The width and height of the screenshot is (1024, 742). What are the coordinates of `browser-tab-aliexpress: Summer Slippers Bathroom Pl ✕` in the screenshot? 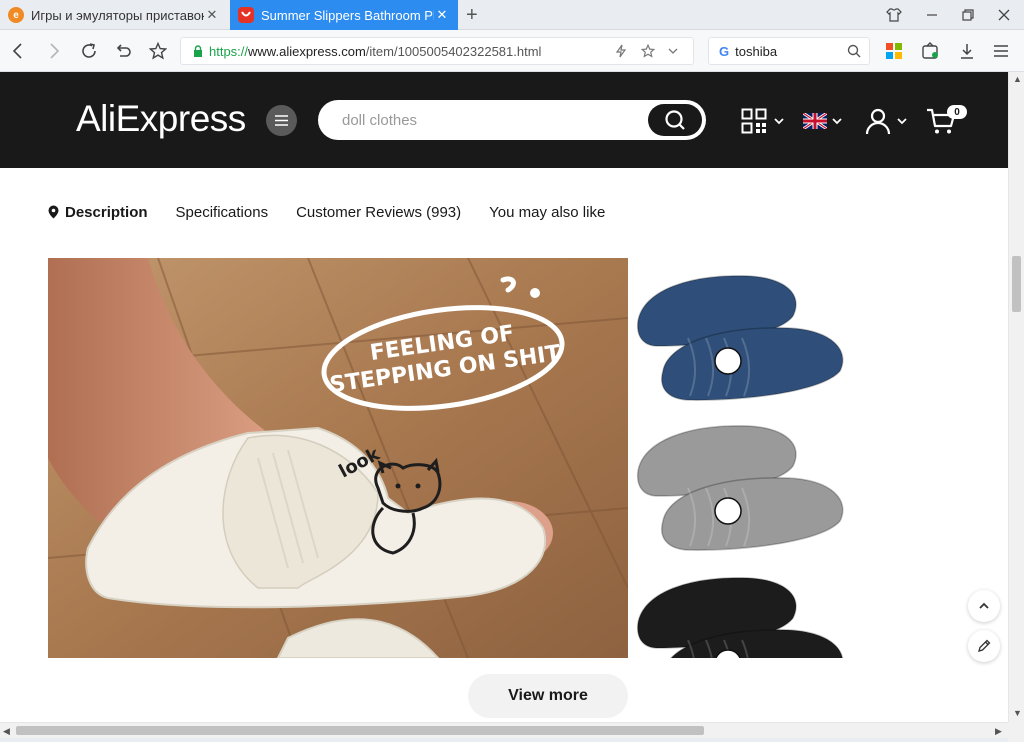 It's located at (344, 15).